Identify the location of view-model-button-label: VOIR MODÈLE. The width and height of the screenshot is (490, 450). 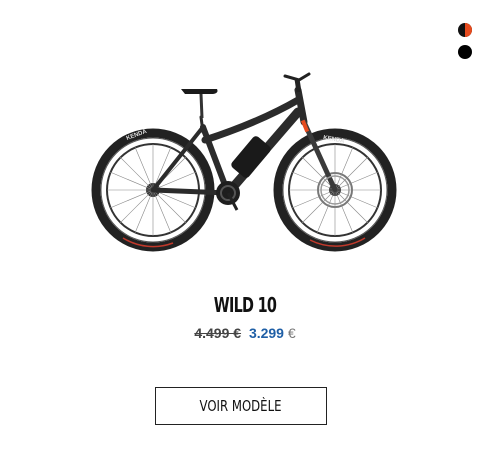
(241, 406).